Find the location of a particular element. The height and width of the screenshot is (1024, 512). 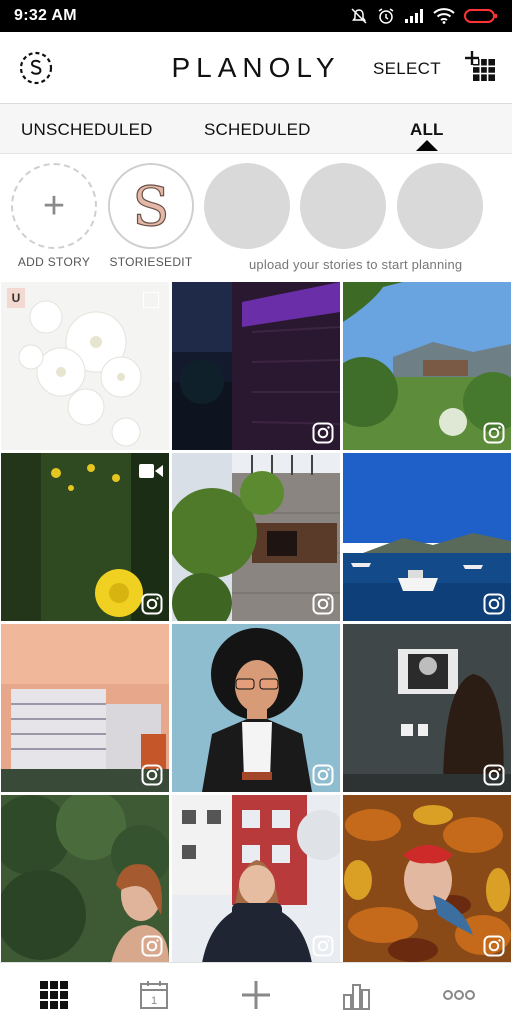

unscheduled-badge: U is located at coordinates (16, 298).